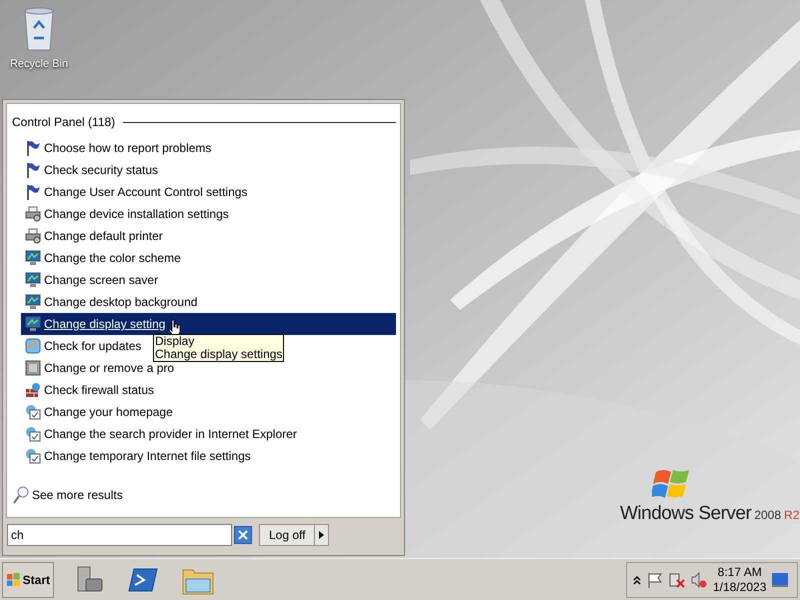  Describe the element at coordinates (768, 515) in the screenshot. I see `brand-version: 2008` at that location.